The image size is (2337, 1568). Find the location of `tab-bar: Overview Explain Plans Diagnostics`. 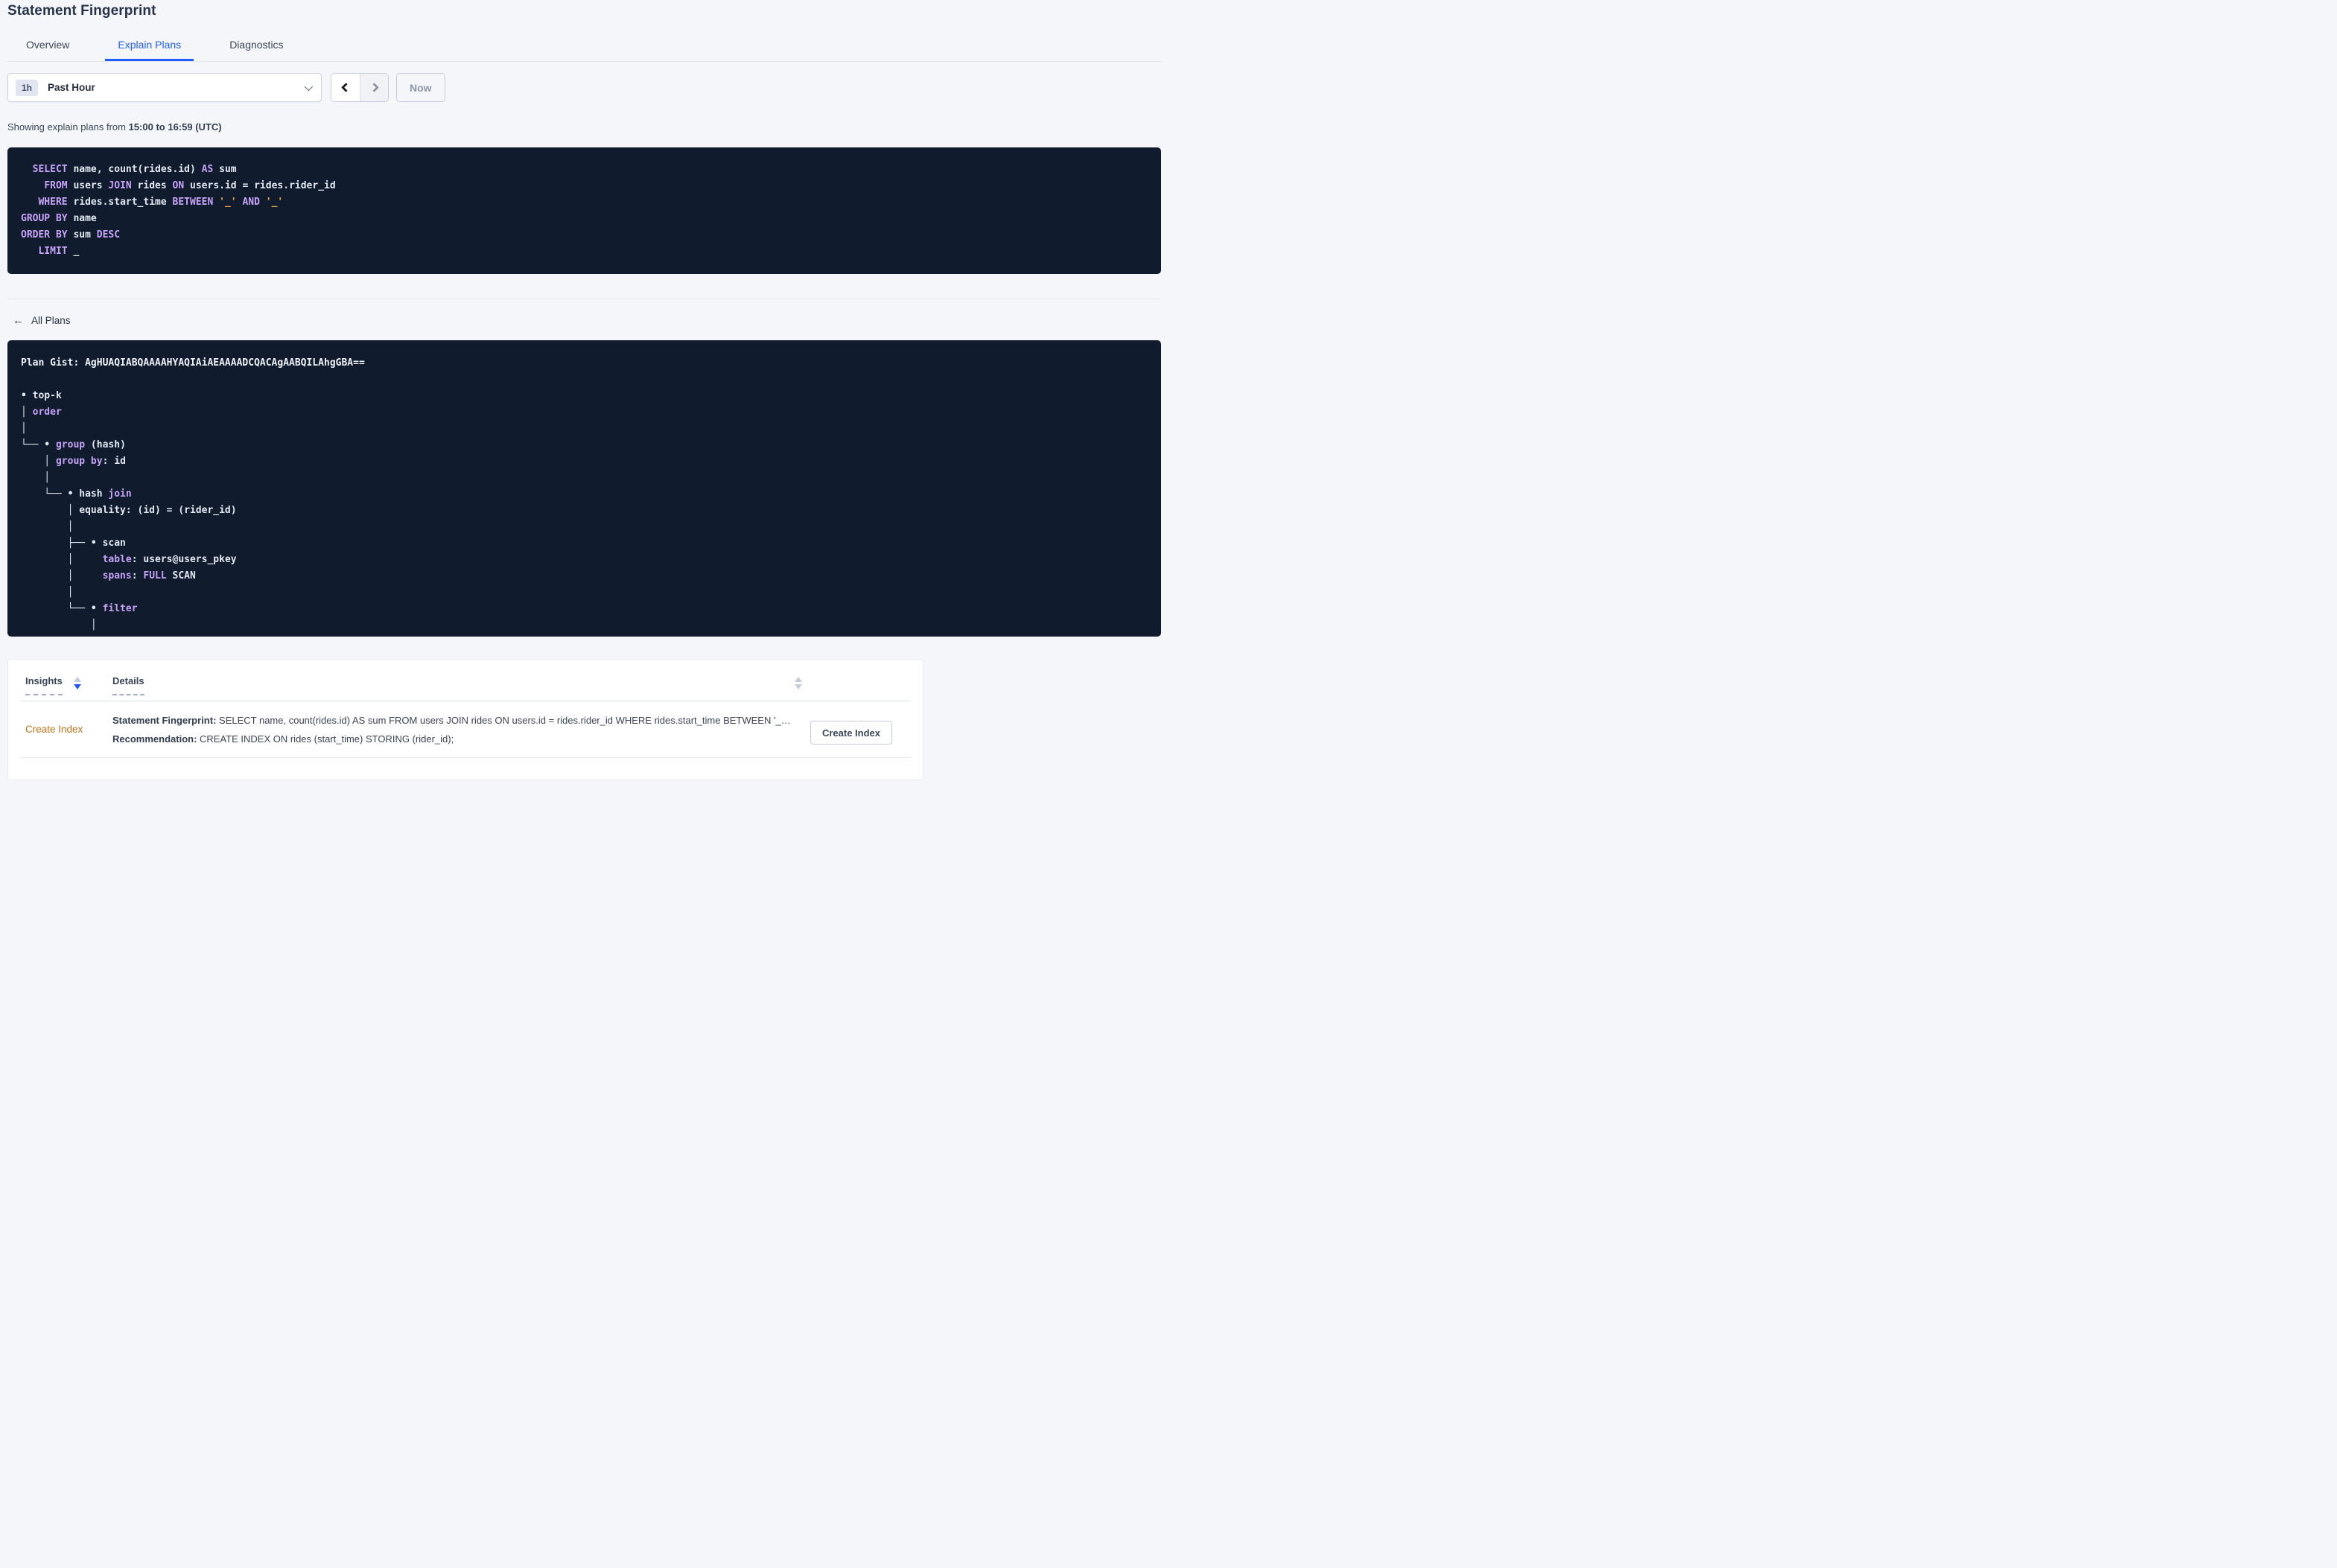

tab-bar: Overview Explain Plans Diagnostics is located at coordinates (584, 46).